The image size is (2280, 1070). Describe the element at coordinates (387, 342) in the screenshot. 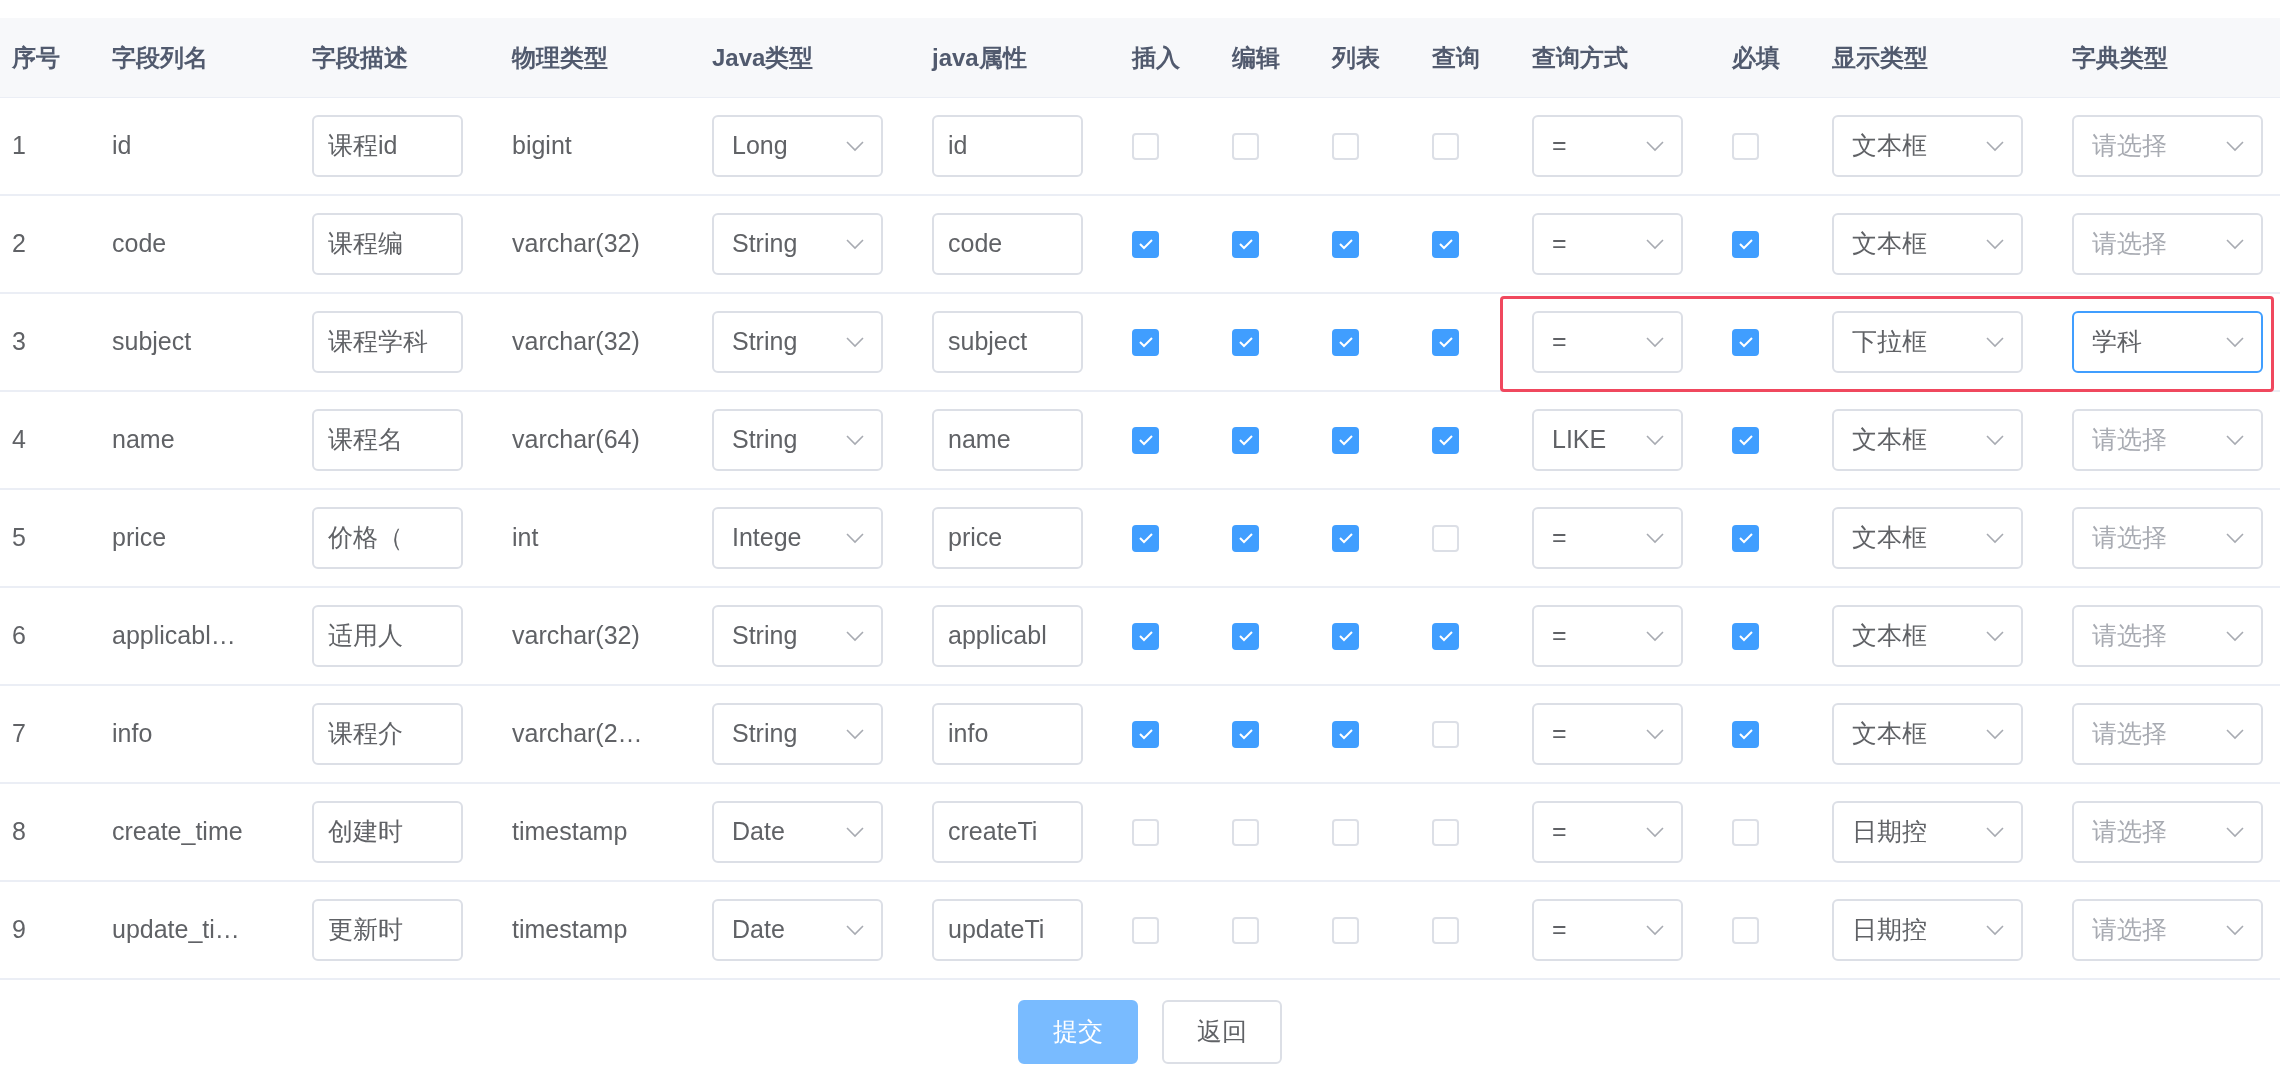

I see `text-field: 课程学科` at that location.